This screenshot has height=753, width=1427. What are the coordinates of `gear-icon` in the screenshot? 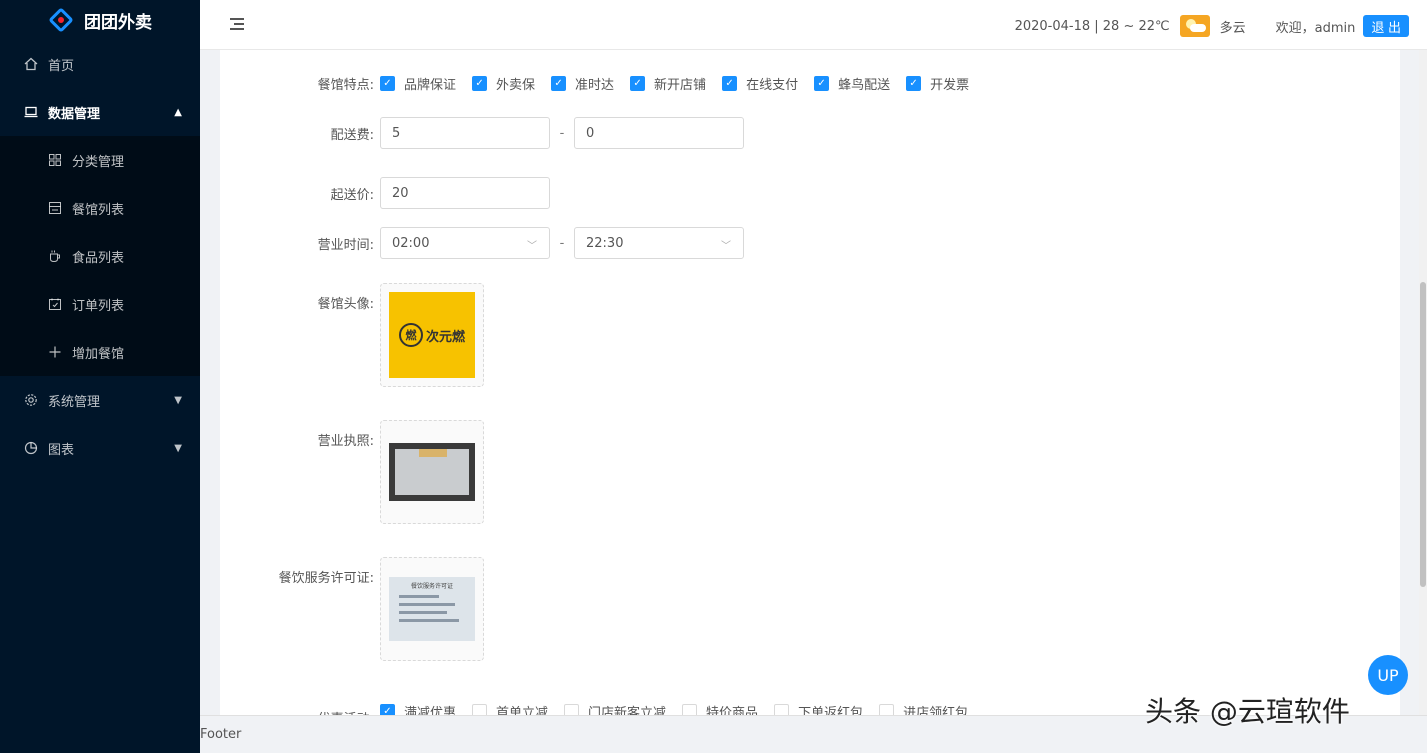 It's located at (31, 400).